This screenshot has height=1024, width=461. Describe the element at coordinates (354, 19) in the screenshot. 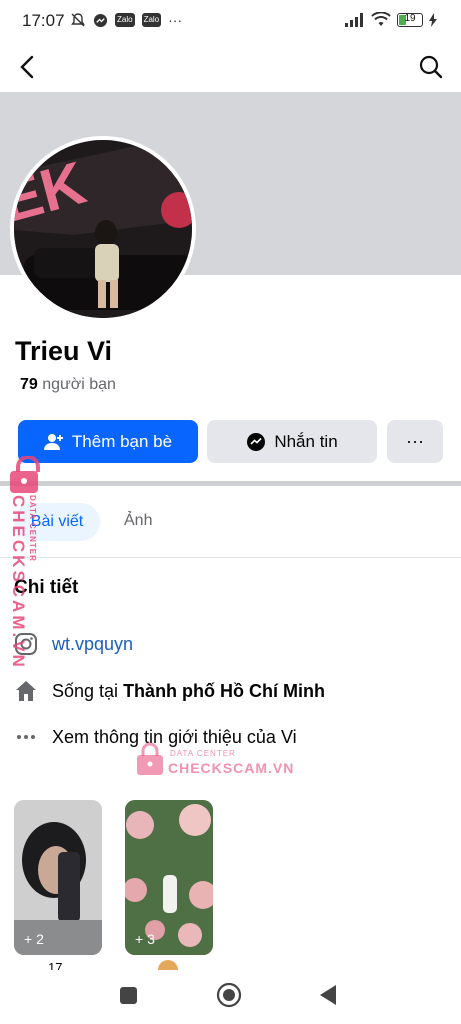

I see `signal-icon` at that location.